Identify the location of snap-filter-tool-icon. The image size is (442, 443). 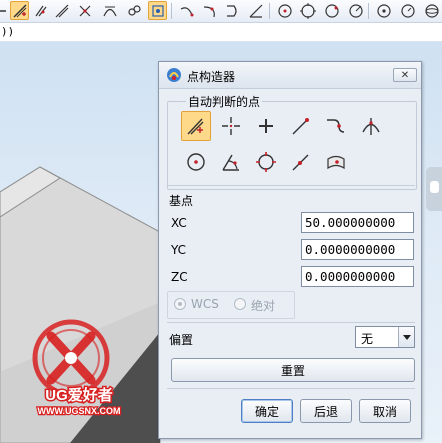
(157, 10).